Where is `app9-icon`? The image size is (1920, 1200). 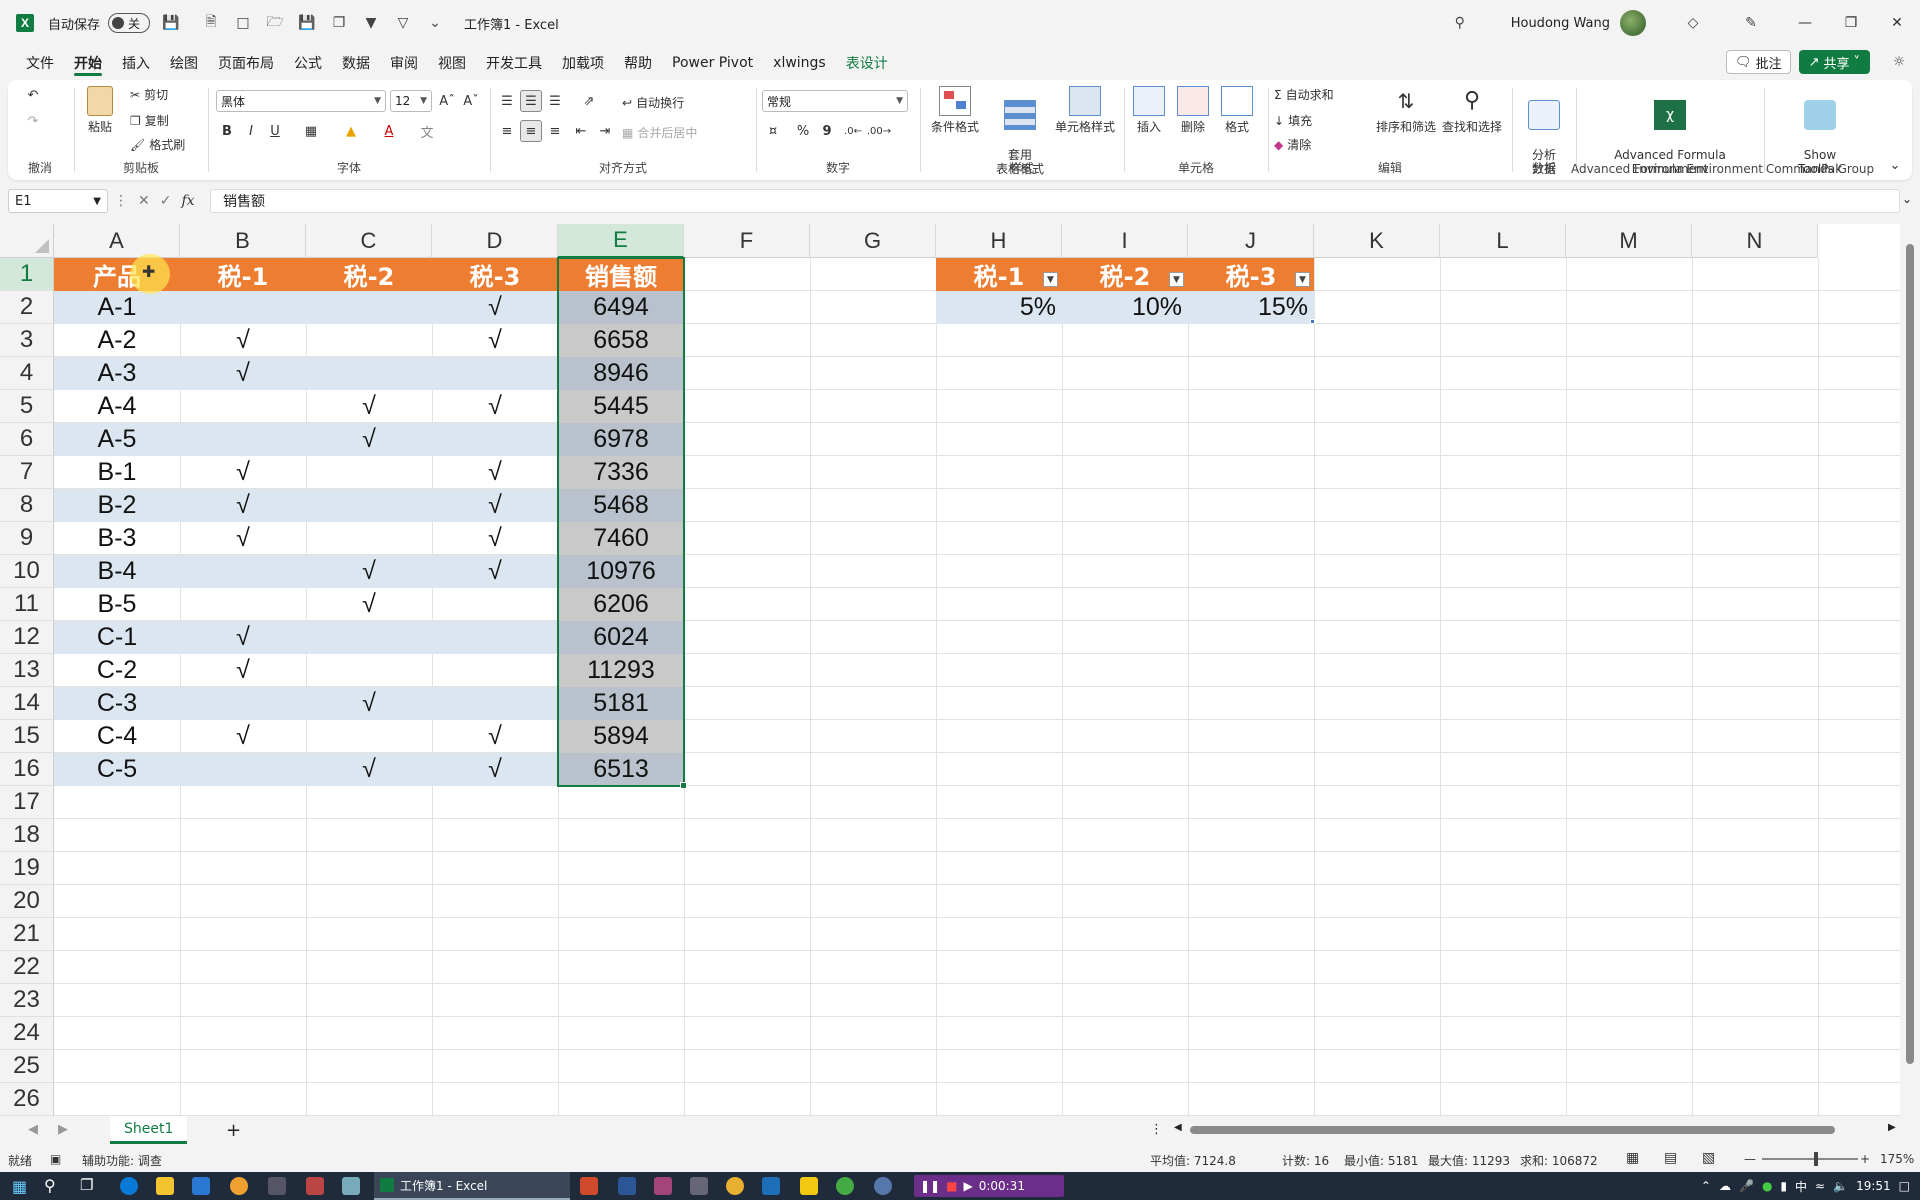
app9-icon is located at coordinates (883, 1186).